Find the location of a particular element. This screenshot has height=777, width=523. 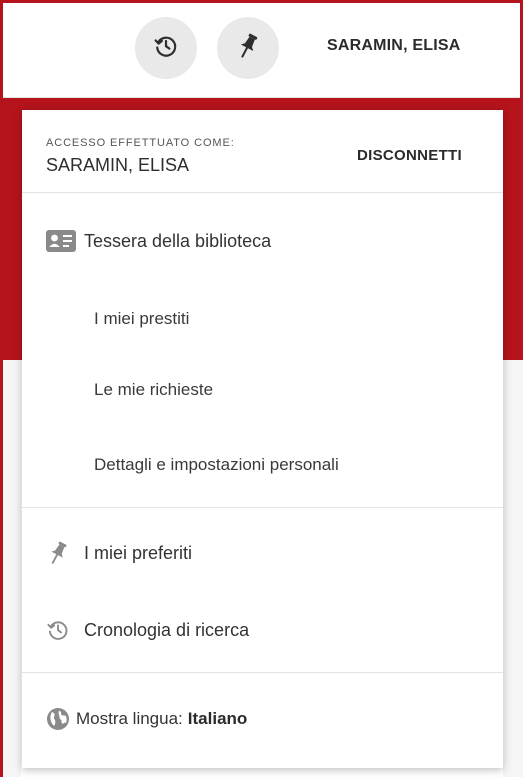

search-history-button is located at coordinates (166, 48).